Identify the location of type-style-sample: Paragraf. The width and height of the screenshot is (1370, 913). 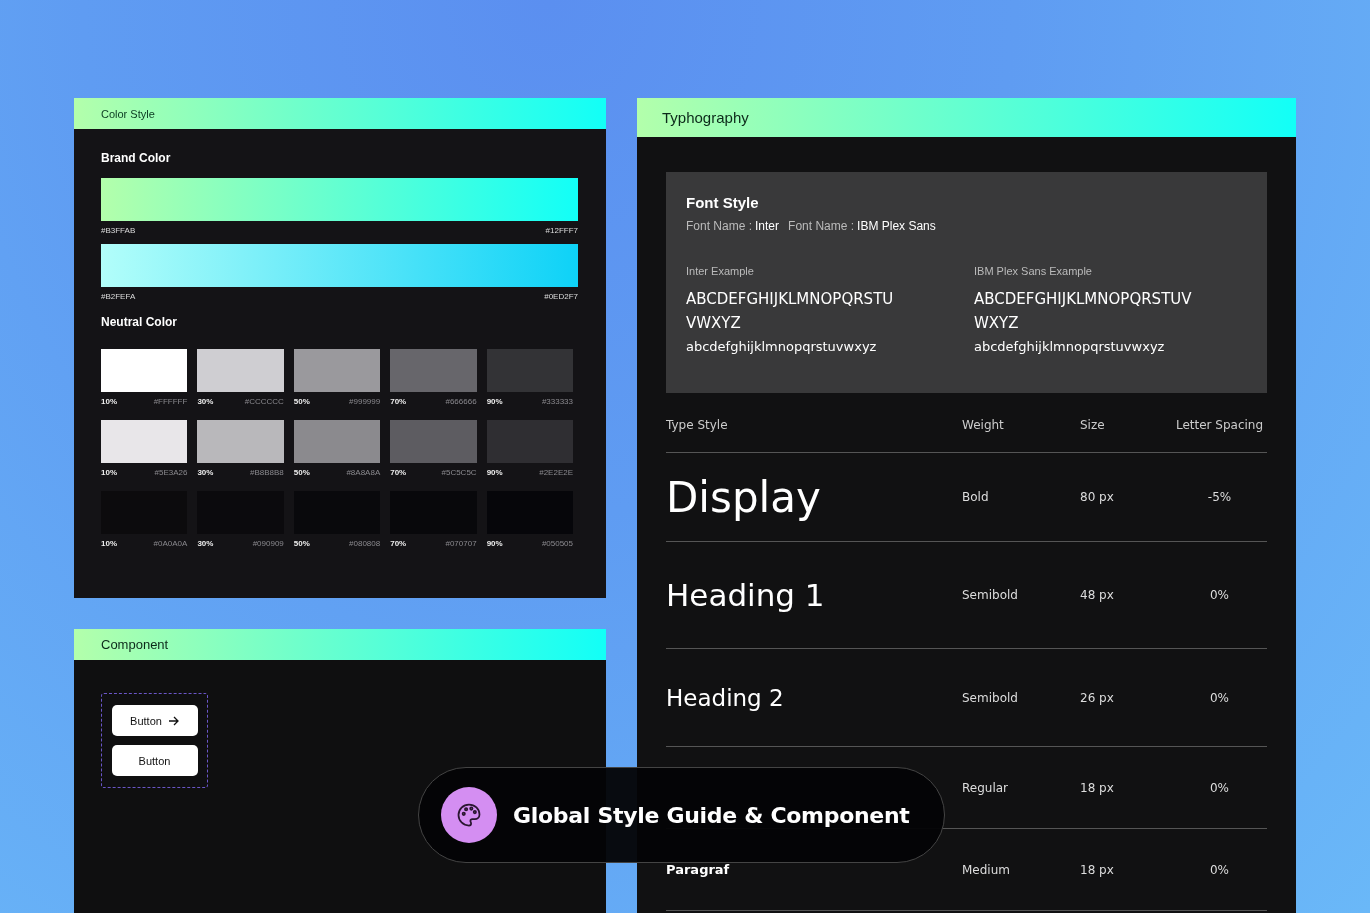
(698, 869).